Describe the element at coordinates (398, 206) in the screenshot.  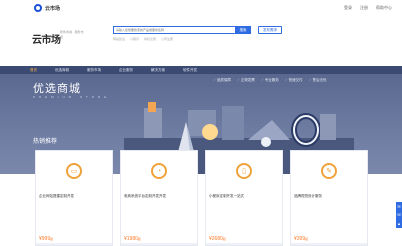
I see `chat-icon: ✉` at that location.